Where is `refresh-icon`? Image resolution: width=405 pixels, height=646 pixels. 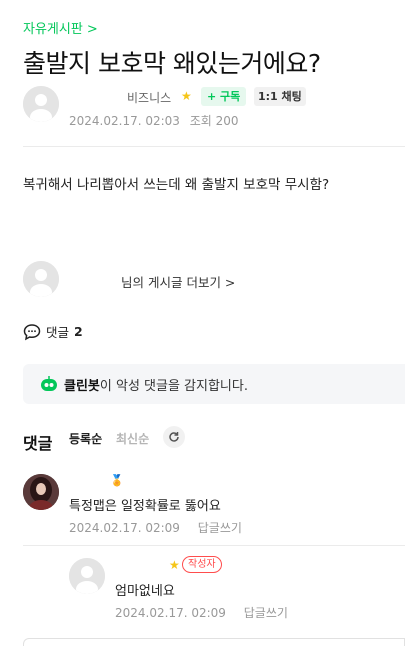
refresh-icon is located at coordinates (174, 437).